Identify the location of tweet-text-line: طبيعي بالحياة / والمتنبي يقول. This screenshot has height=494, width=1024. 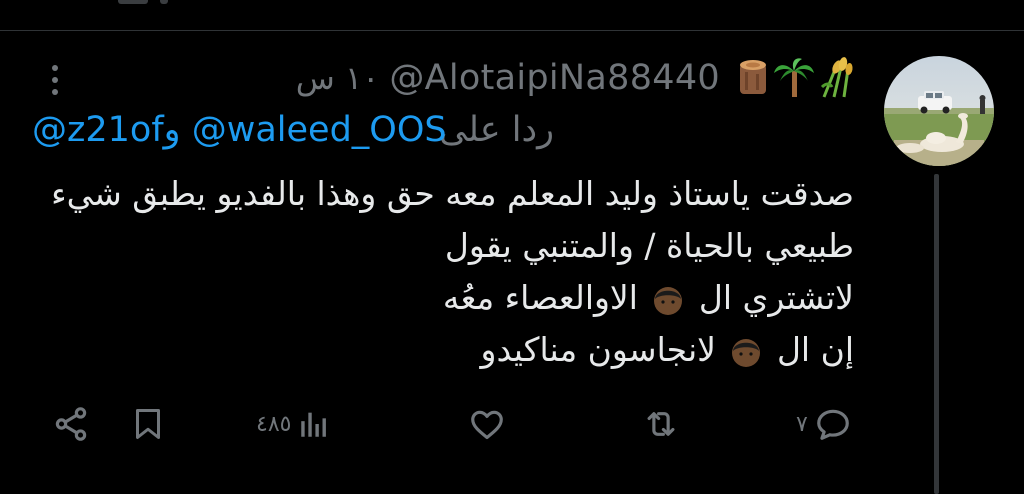
(649, 245).